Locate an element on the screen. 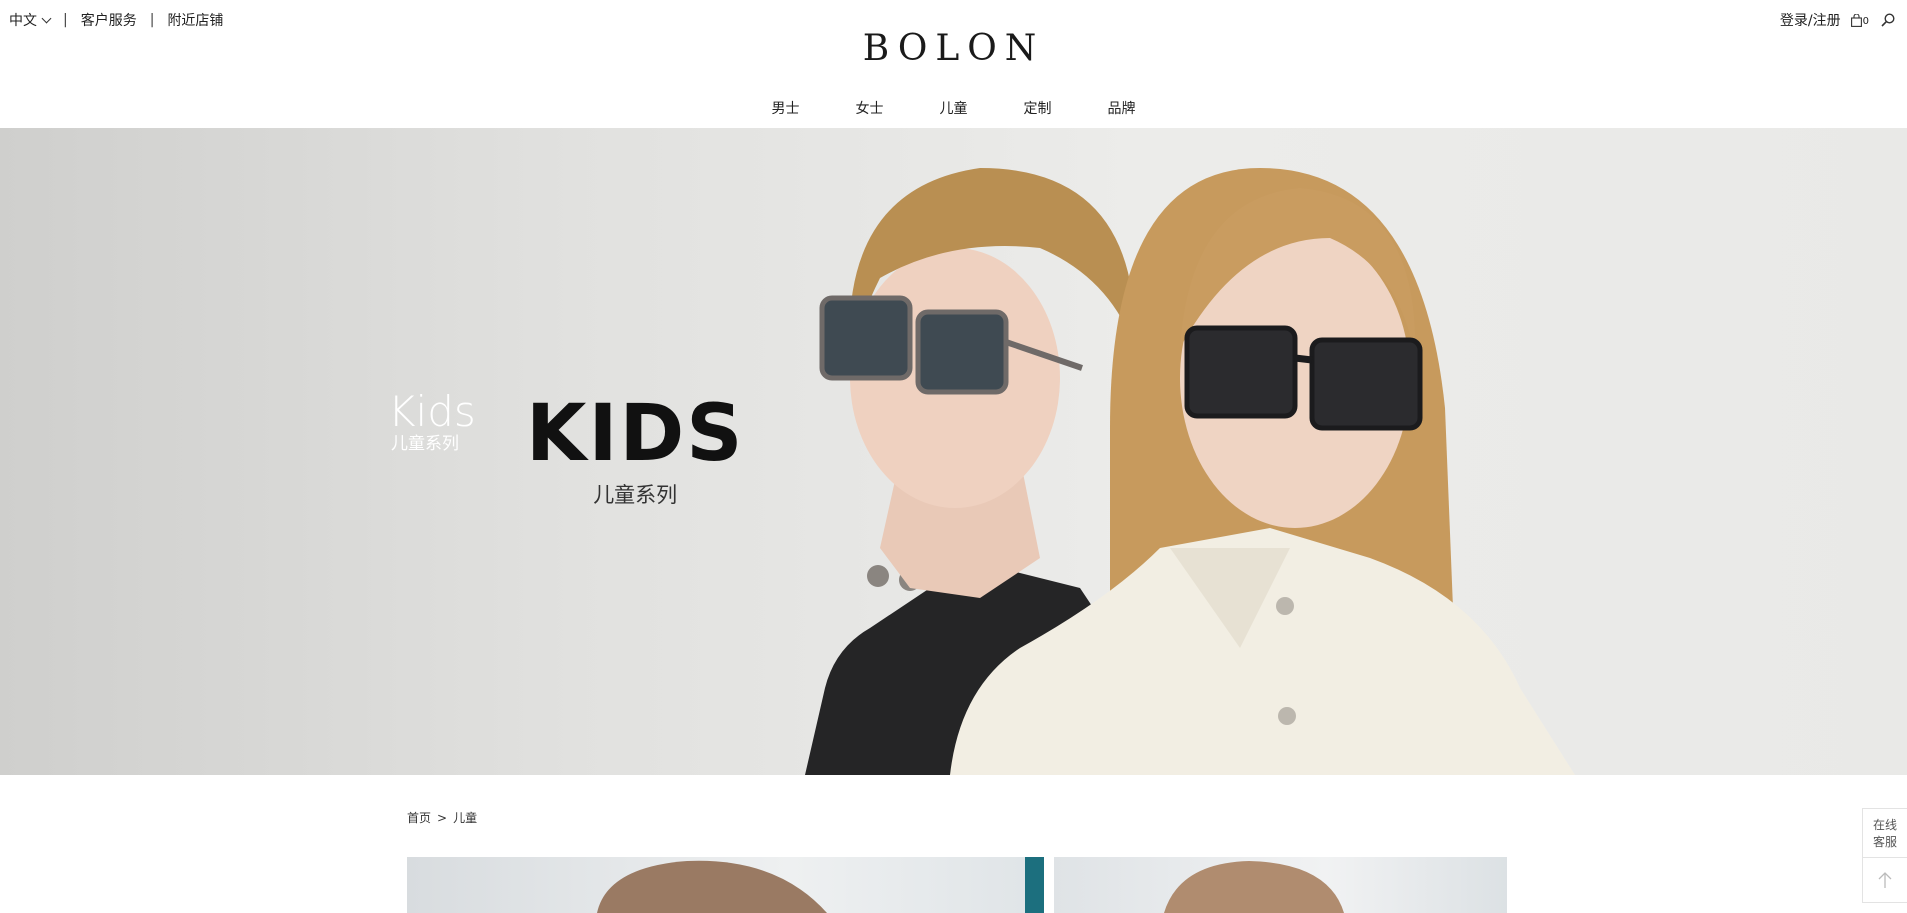  online-service-label-2: 客服 is located at coordinates (1884, 842).